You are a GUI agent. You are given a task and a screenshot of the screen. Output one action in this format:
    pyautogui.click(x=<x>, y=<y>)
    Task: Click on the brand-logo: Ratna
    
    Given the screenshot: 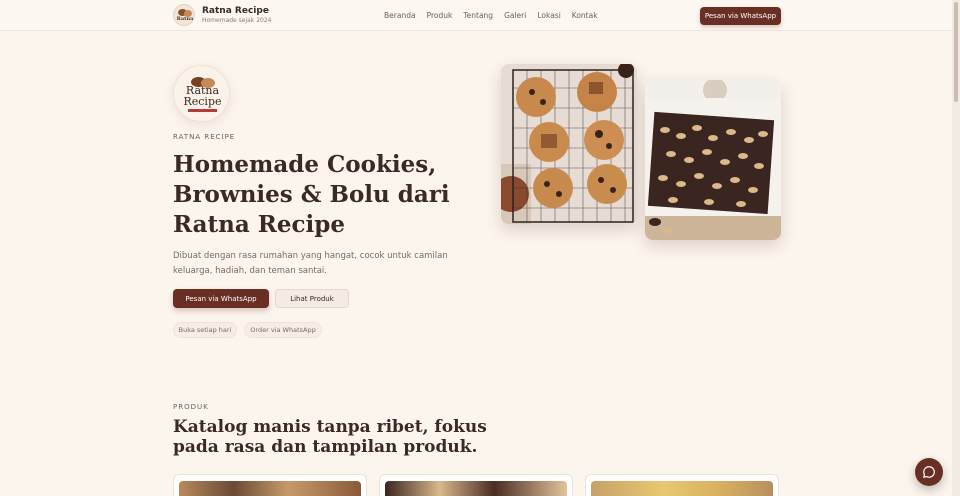 What is the action you would take?
    pyautogui.click(x=184, y=15)
    